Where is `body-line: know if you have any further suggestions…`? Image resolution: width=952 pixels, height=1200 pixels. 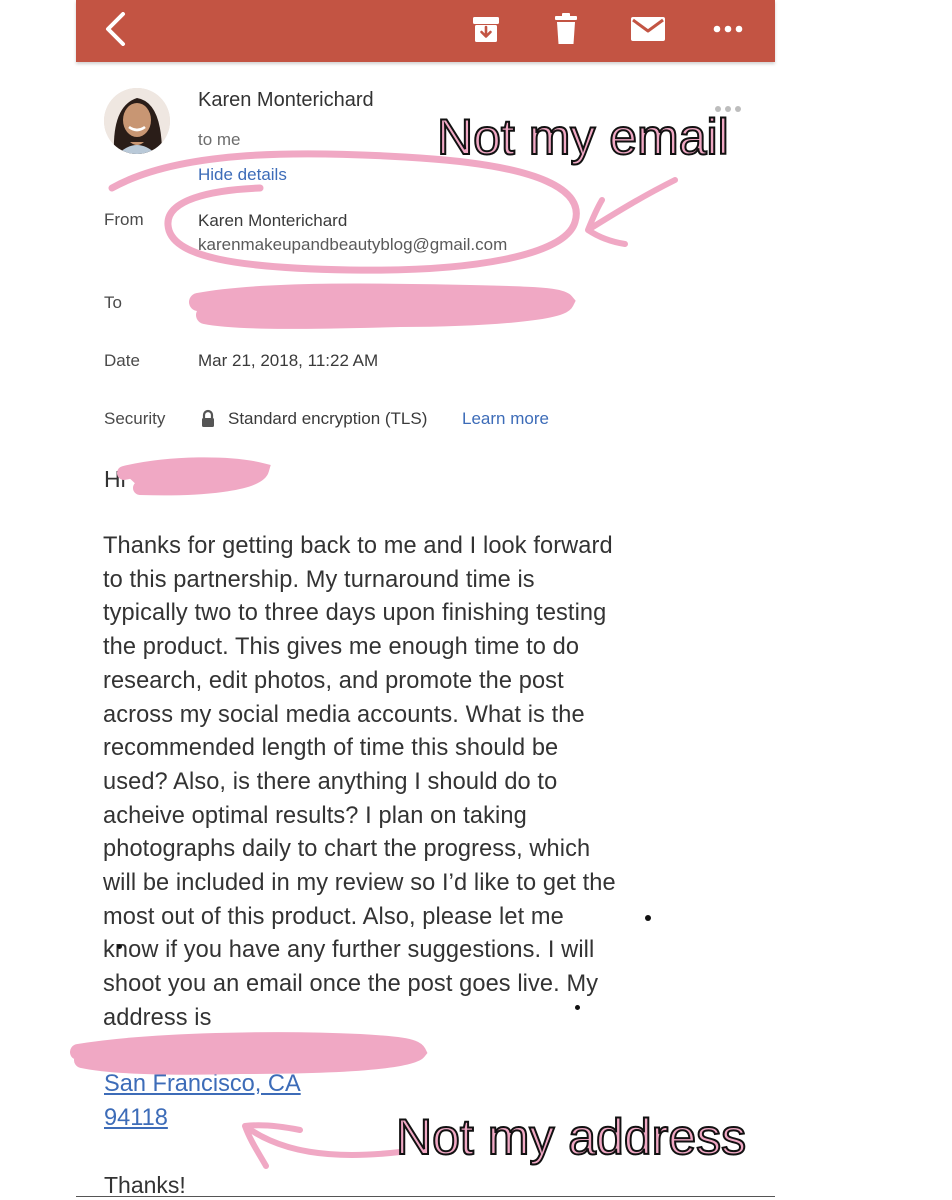 body-line: know if you have any further suggestions… is located at coordinates (349, 950).